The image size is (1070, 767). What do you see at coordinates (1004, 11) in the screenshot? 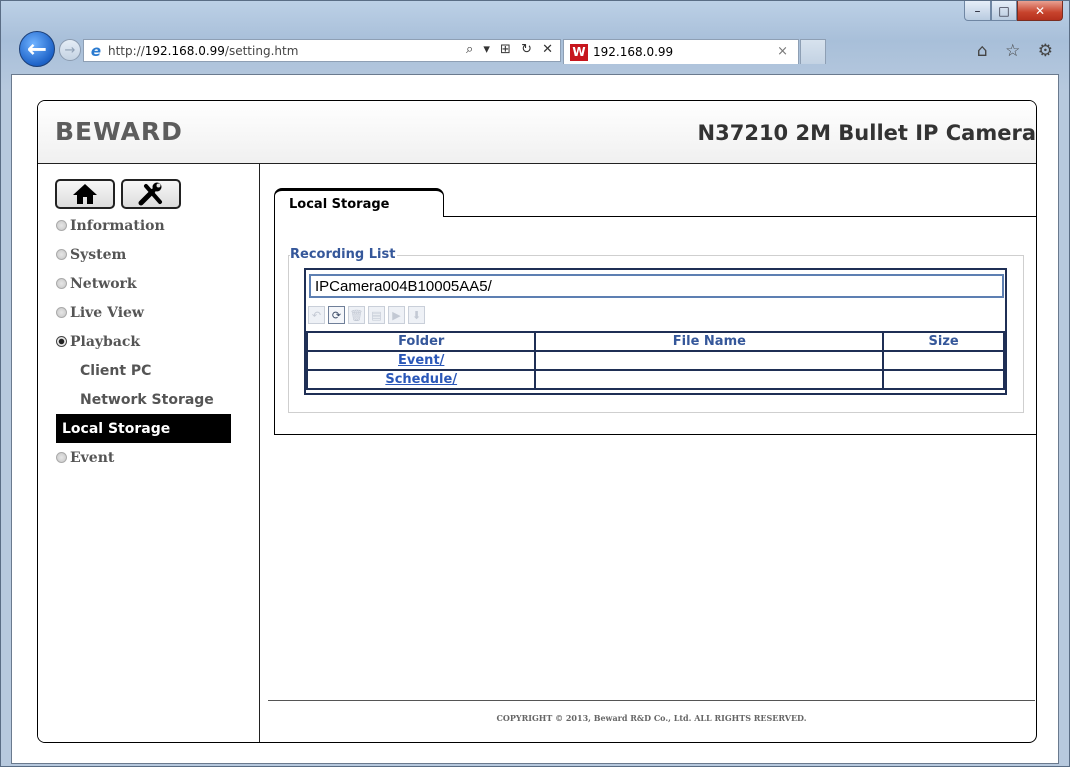
I see `maximize-button: □` at bounding box center [1004, 11].